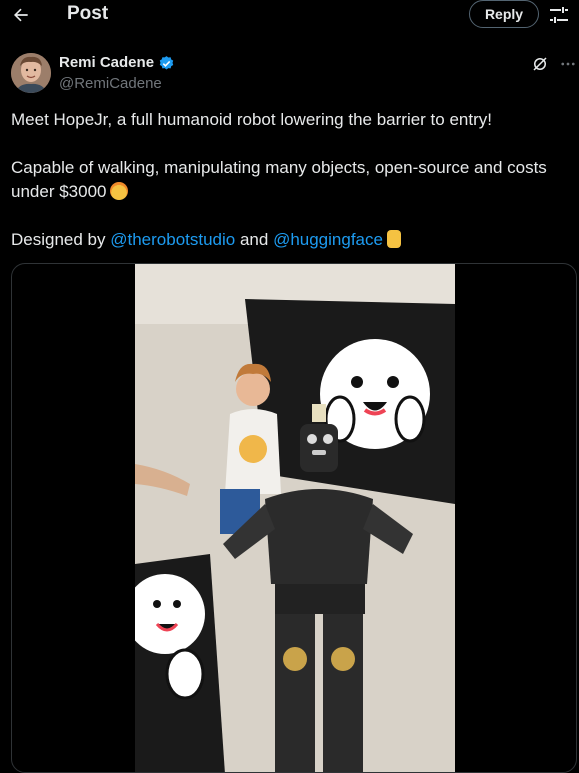 This screenshot has width=579, height=773. I want to click on pointing-down-emoji, so click(393, 239).